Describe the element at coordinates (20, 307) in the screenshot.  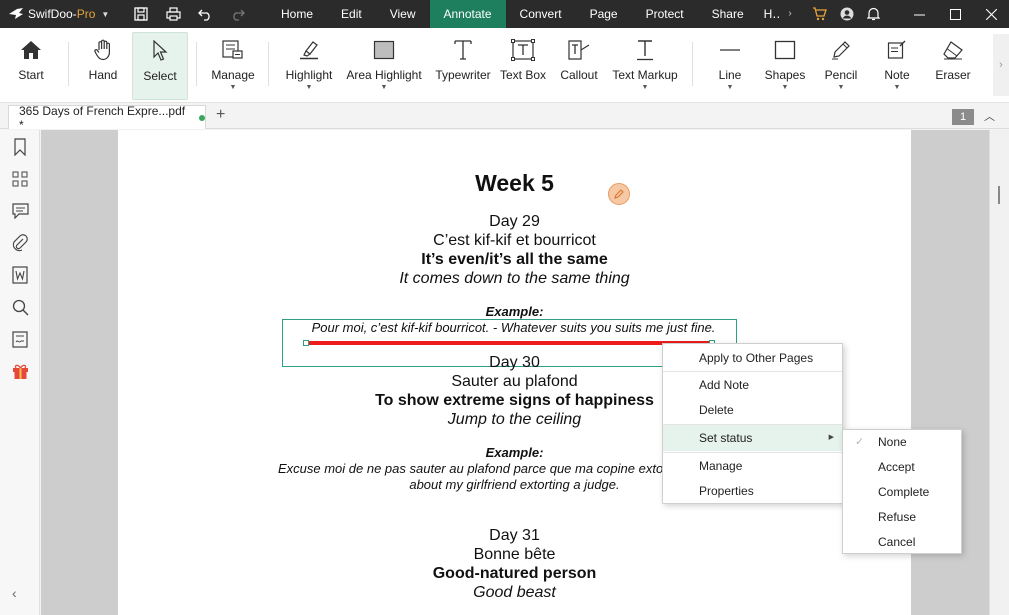
I see `search-icon` at that location.